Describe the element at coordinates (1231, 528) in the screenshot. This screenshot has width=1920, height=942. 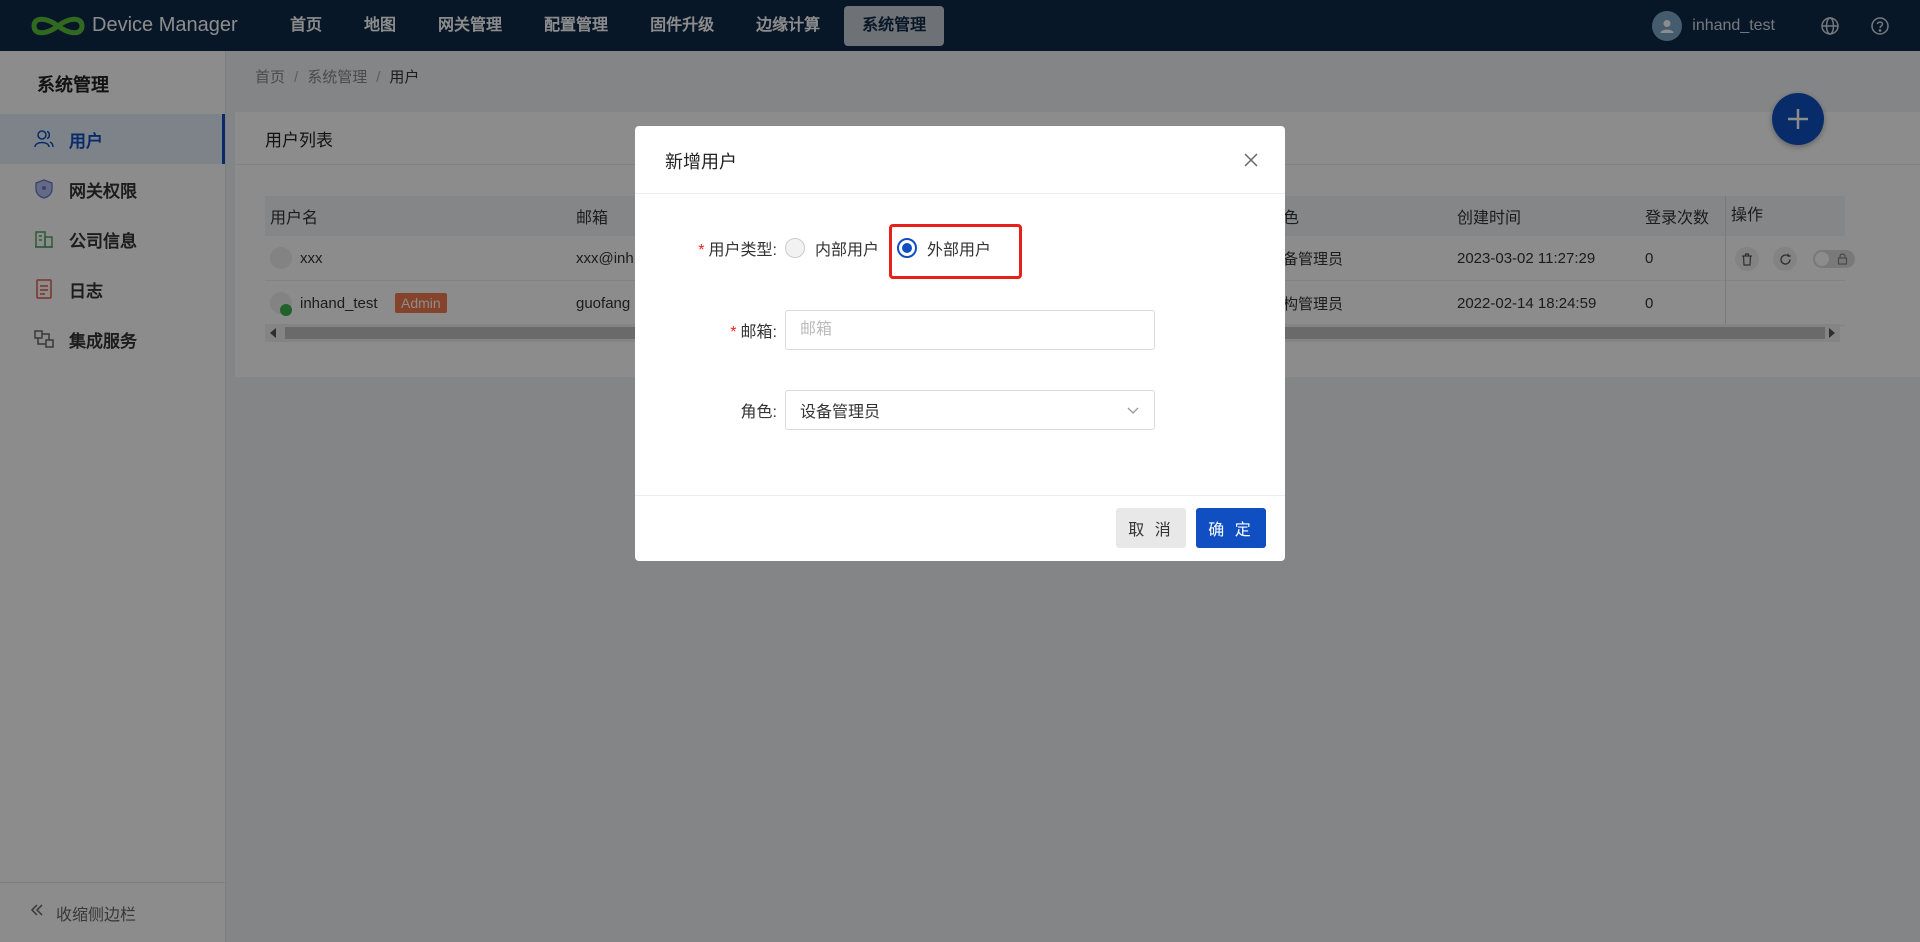
I see `confirm-button: 确 定` at that location.